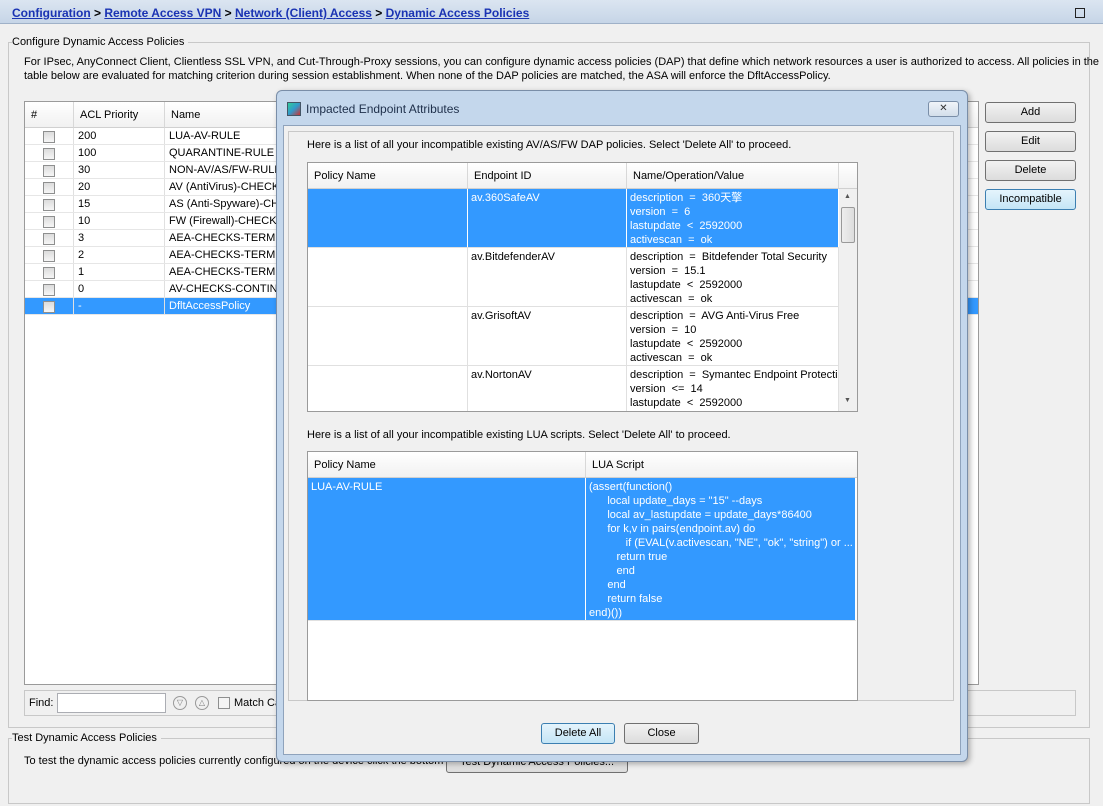 The width and height of the screenshot is (1103, 806). I want to click on col-header-name-op-value: Name/Operation/Value, so click(733, 176).